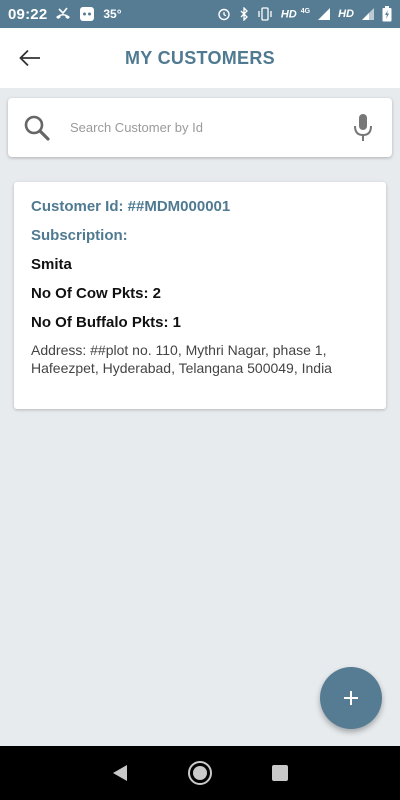 The height and width of the screenshot is (800, 400). Describe the element at coordinates (265, 14) in the screenshot. I see `vibrate-icon` at that location.